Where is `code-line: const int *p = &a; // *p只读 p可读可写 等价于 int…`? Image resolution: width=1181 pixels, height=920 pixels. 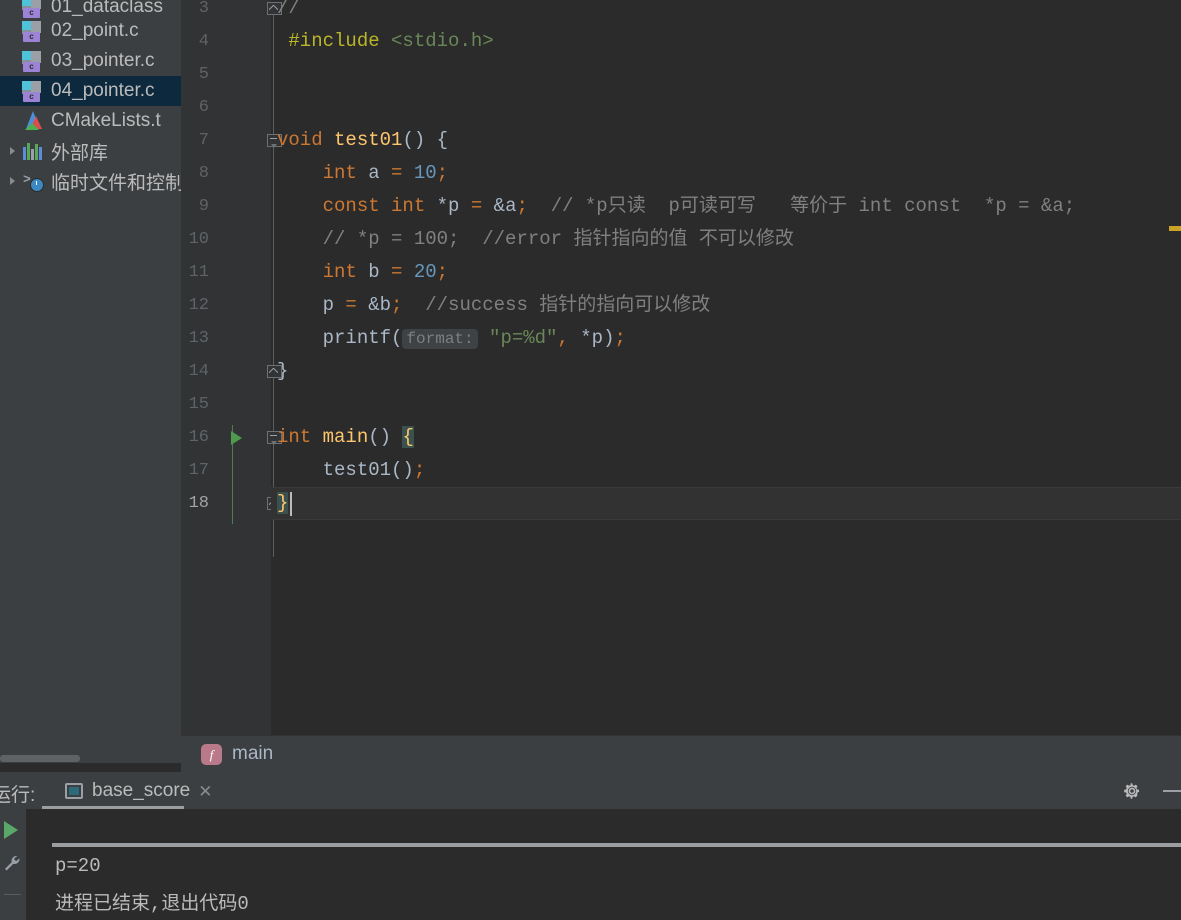 code-line: const int *p = &a; // *p只读 p可读可写 等价于 int… is located at coordinates (676, 206).